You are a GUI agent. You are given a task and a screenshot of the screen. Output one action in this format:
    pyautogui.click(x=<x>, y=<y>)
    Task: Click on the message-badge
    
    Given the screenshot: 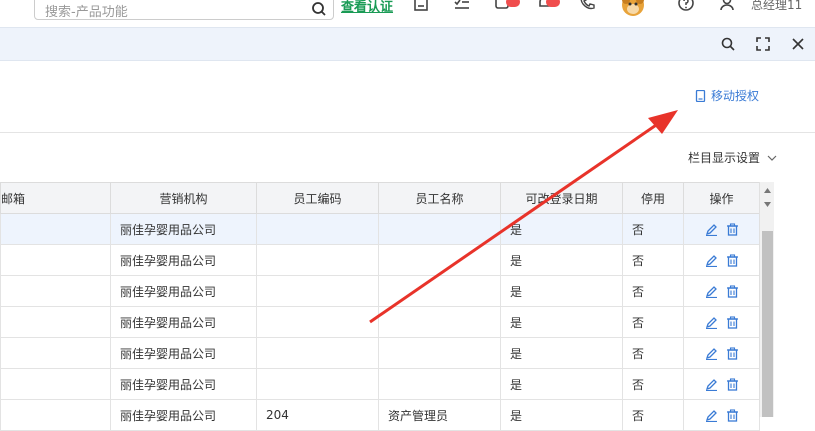 What is the action you would take?
    pyautogui.click(x=513, y=3)
    